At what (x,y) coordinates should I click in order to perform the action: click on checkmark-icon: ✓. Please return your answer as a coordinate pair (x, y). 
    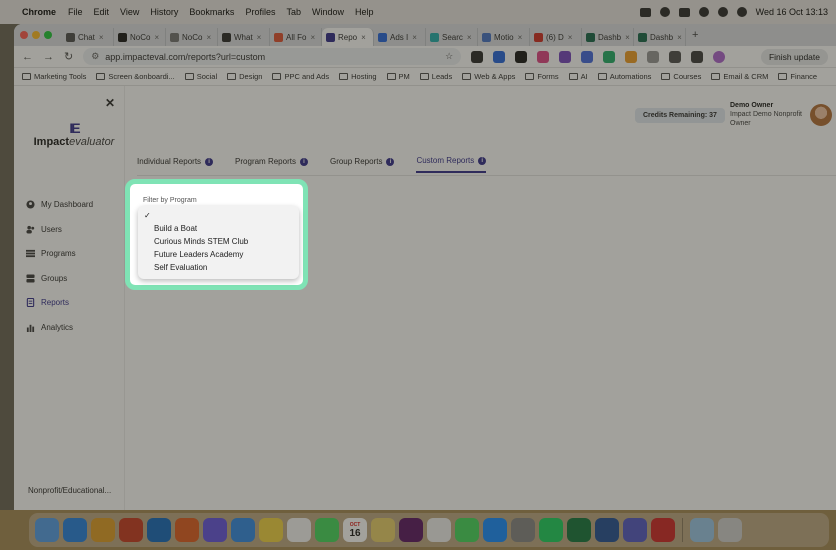
    Looking at the image, I should click on (147, 215).